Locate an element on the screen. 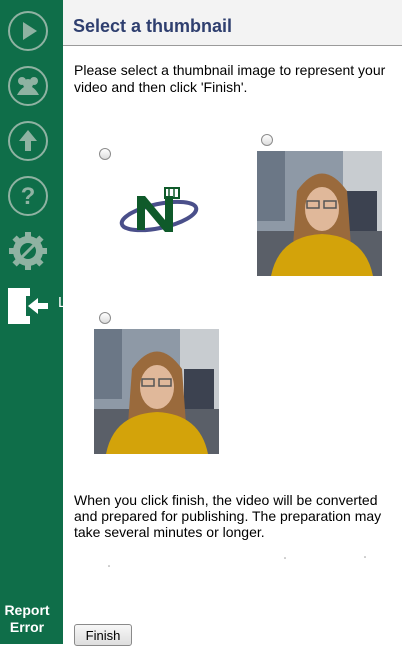  settings-icon is located at coordinates (28, 251).